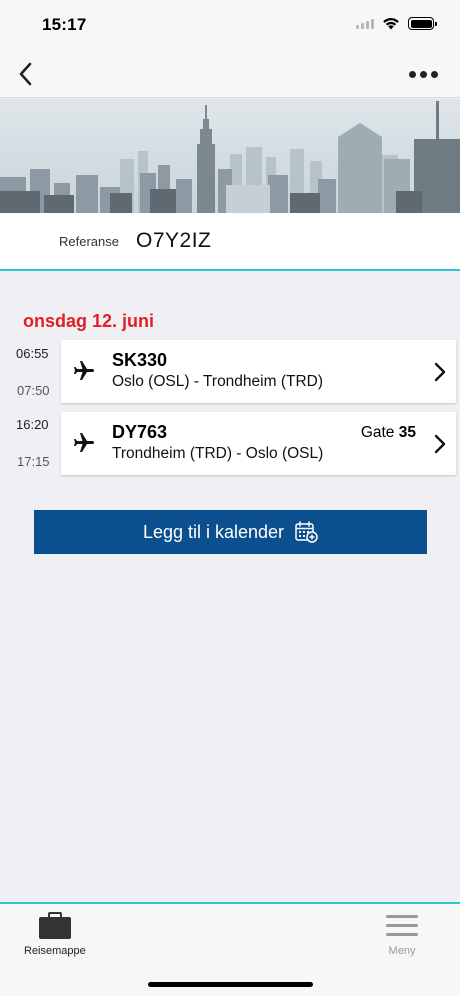 The width and height of the screenshot is (460, 996). What do you see at coordinates (218, 453) in the screenshot?
I see `flight-route: Trondheim (TRD) - Oslo (OSL)` at bounding box center [218, 453].